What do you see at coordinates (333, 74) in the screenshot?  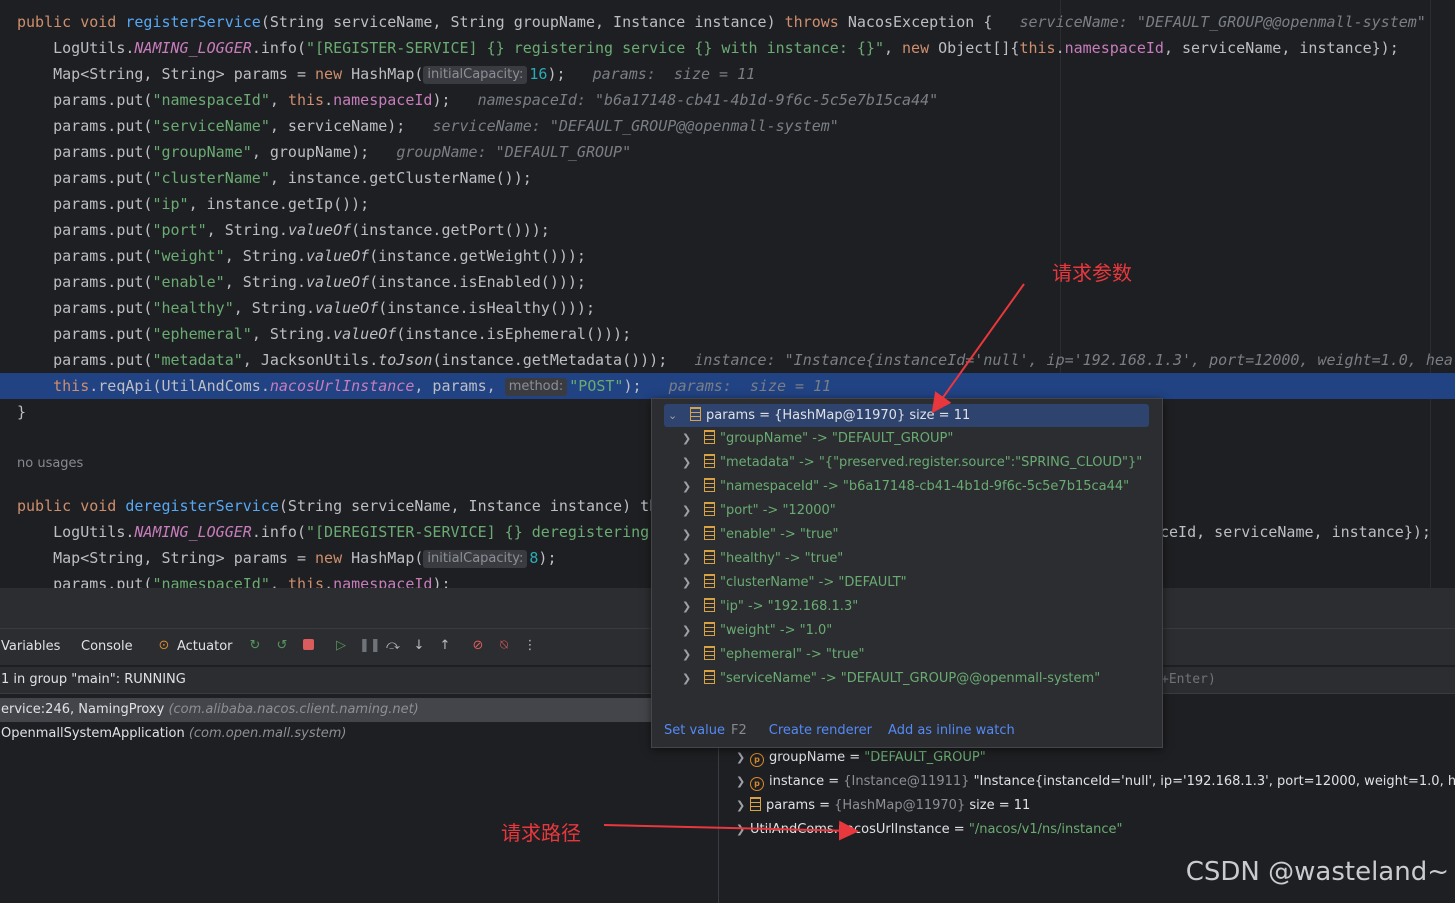 I see `code-token: new` at bounding box center [333, 74].